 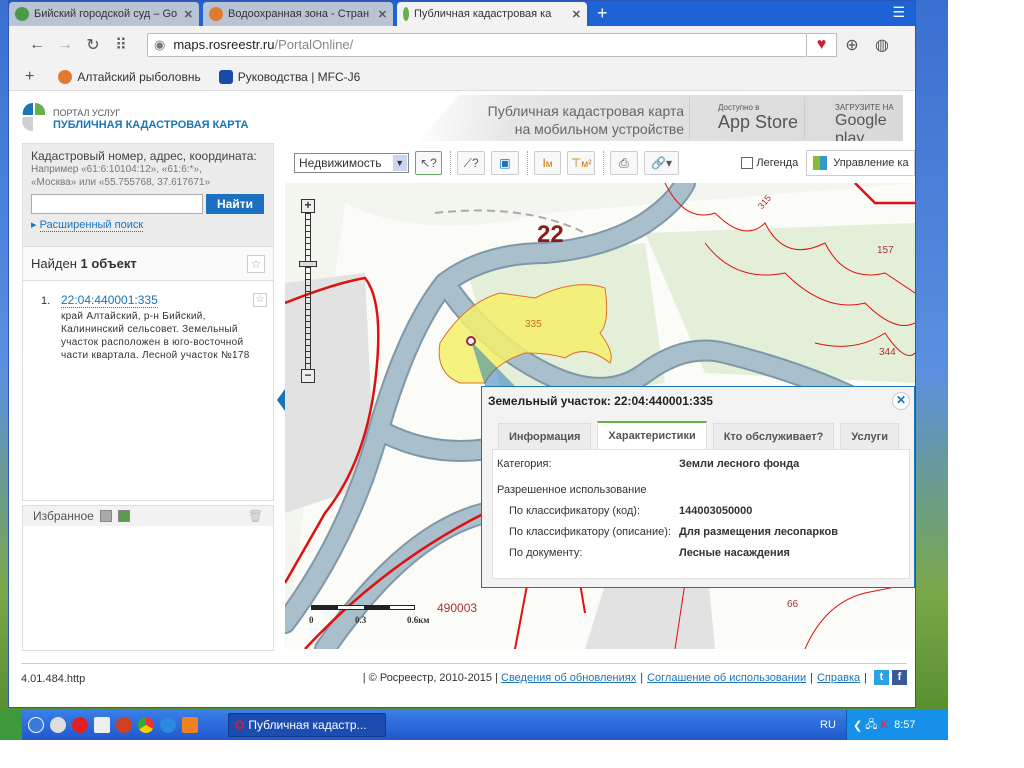 What do you see at coordinates (773, 436) in the screenshot?
I see `tab-who-serves: Кто обслуживает?` at bounding box center [773, 436].